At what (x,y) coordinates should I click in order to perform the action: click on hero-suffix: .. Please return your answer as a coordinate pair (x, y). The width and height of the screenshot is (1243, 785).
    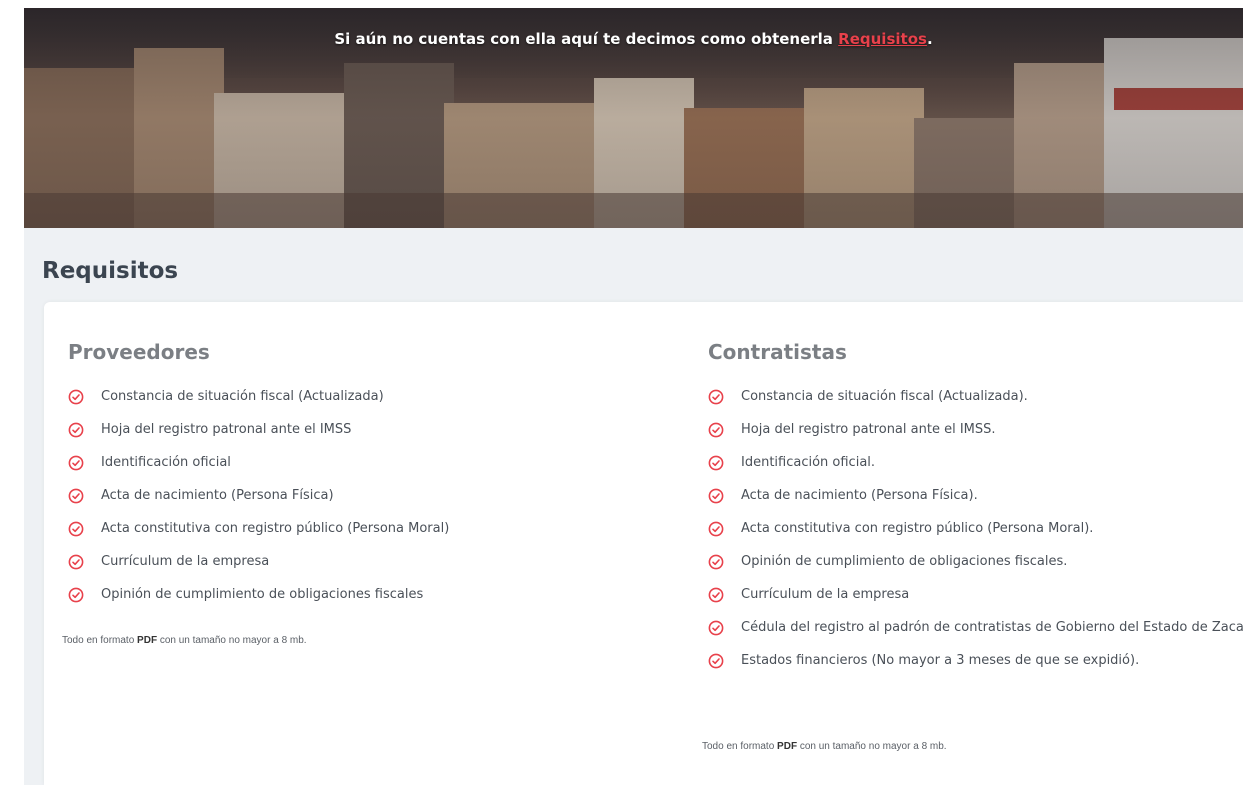
    Looking at the image, I should click on (929, 39).